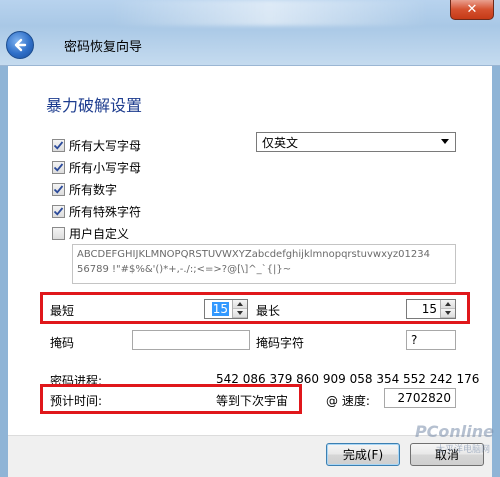 The width and height of the screenshot is (500, 477). What do you see at coordinates (250, 33) in the screenshot?
I see `window-frame: ✕ 密码恢复向导` at bounding box center [250, 33].